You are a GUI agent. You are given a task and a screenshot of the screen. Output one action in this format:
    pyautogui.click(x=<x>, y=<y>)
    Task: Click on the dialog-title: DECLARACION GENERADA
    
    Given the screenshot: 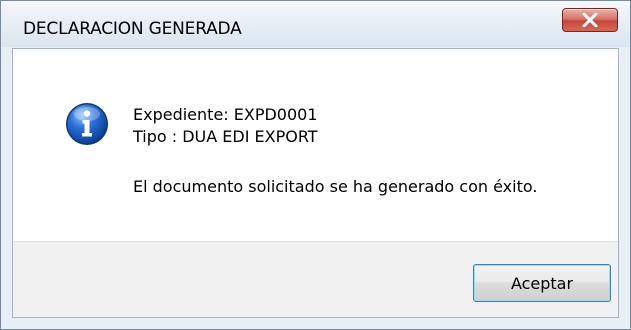 What is the action you would take?
    pyautogui.click(x=132, y=29)
    